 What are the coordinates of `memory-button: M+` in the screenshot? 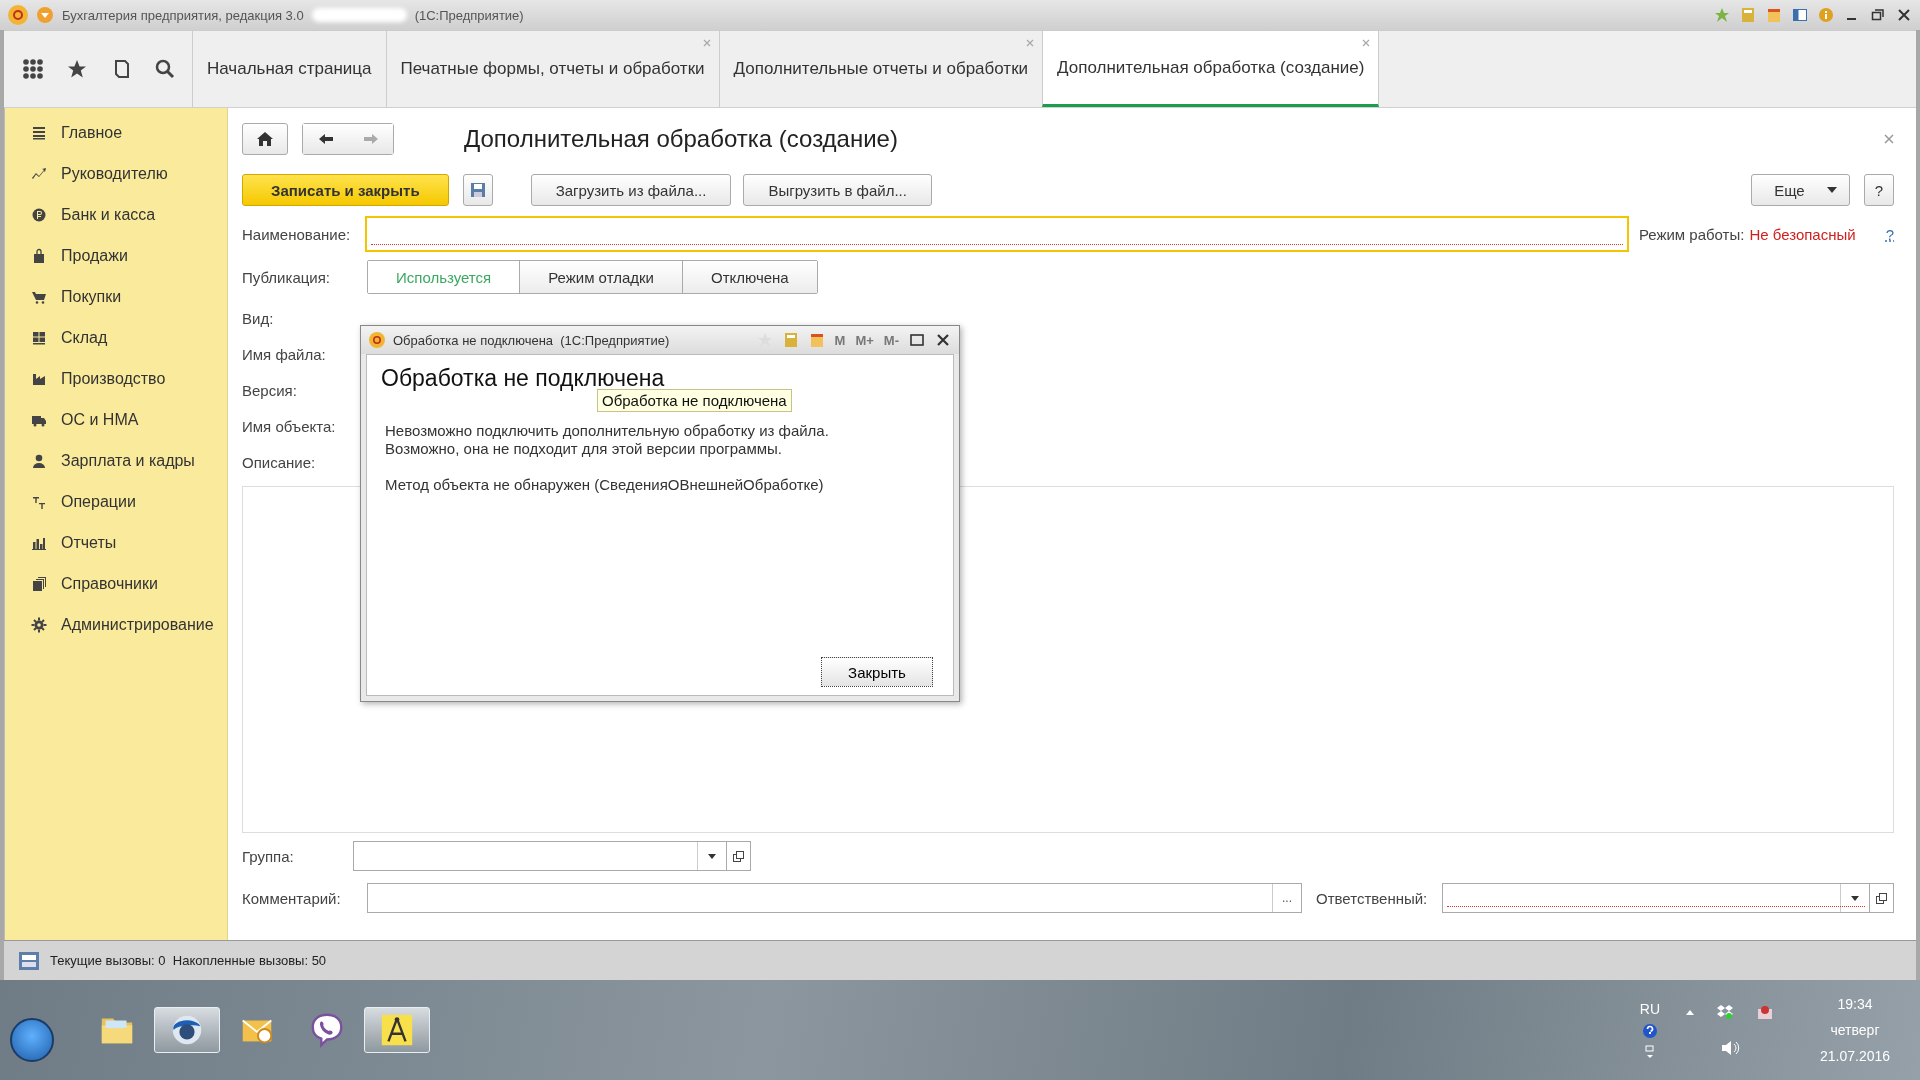 It's located at (864, 340).